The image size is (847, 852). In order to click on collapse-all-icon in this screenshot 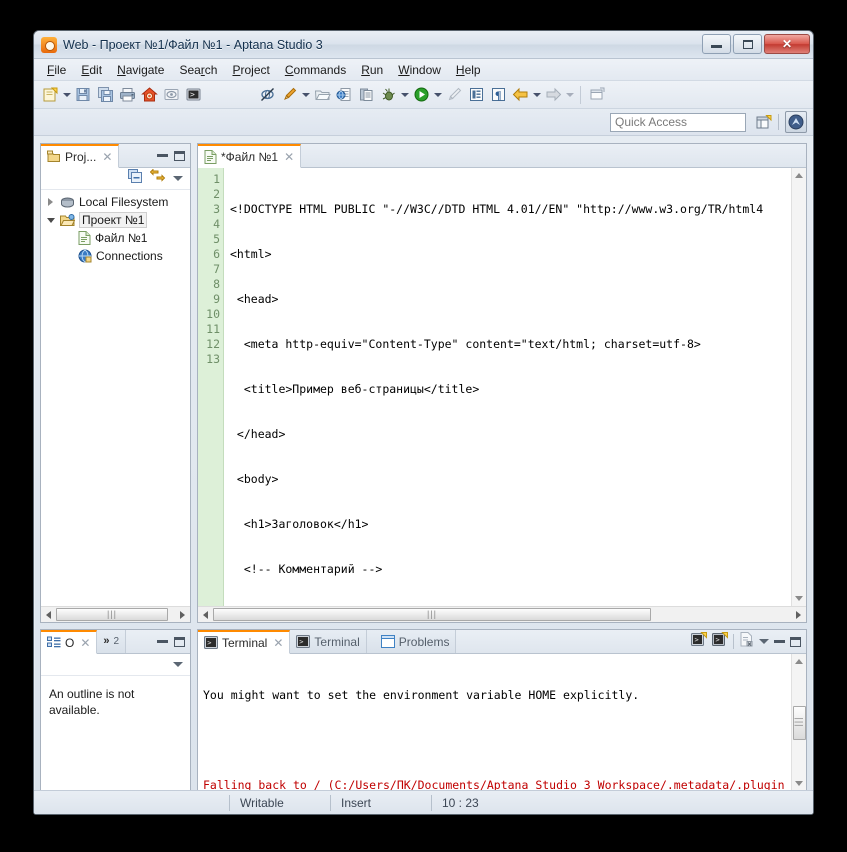, I will do `click(135, 178)`.